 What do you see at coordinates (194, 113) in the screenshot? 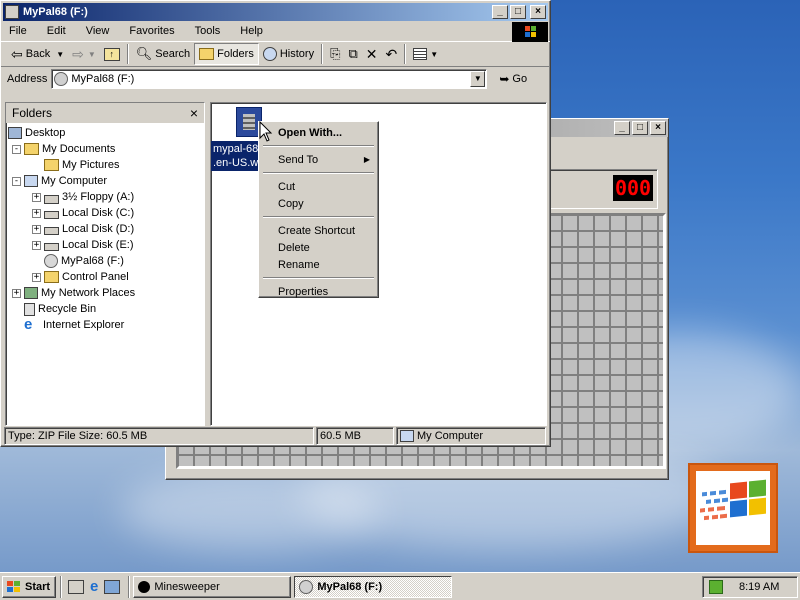
I see `close-icon: ×` at bounding box center [194, 113].